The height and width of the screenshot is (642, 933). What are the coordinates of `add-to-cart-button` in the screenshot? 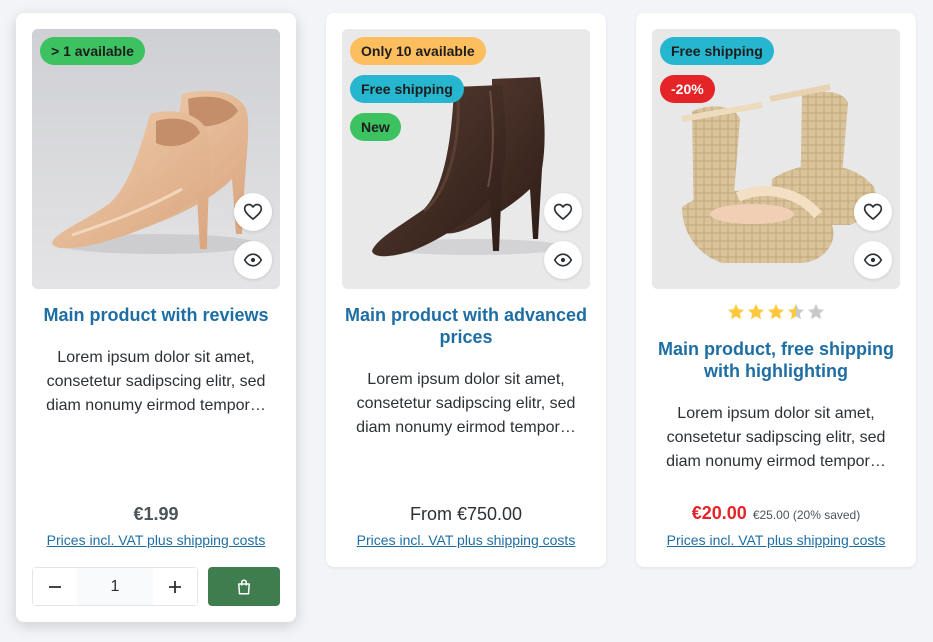 It's located at (244, 586).